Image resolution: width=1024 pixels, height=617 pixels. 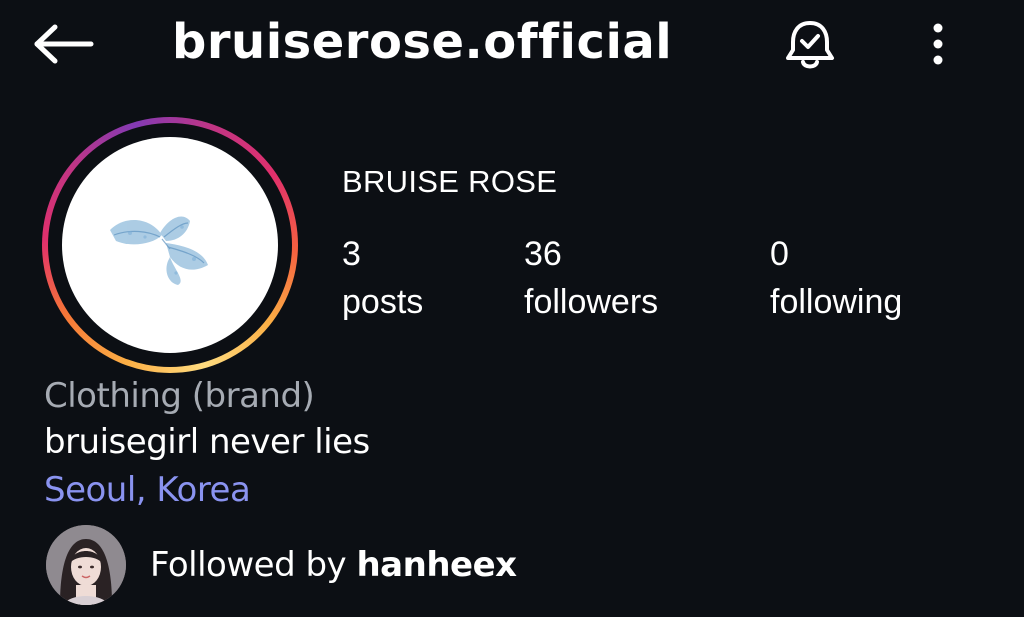 I want to click on followers-count: 36, so click(x=543, y=254).